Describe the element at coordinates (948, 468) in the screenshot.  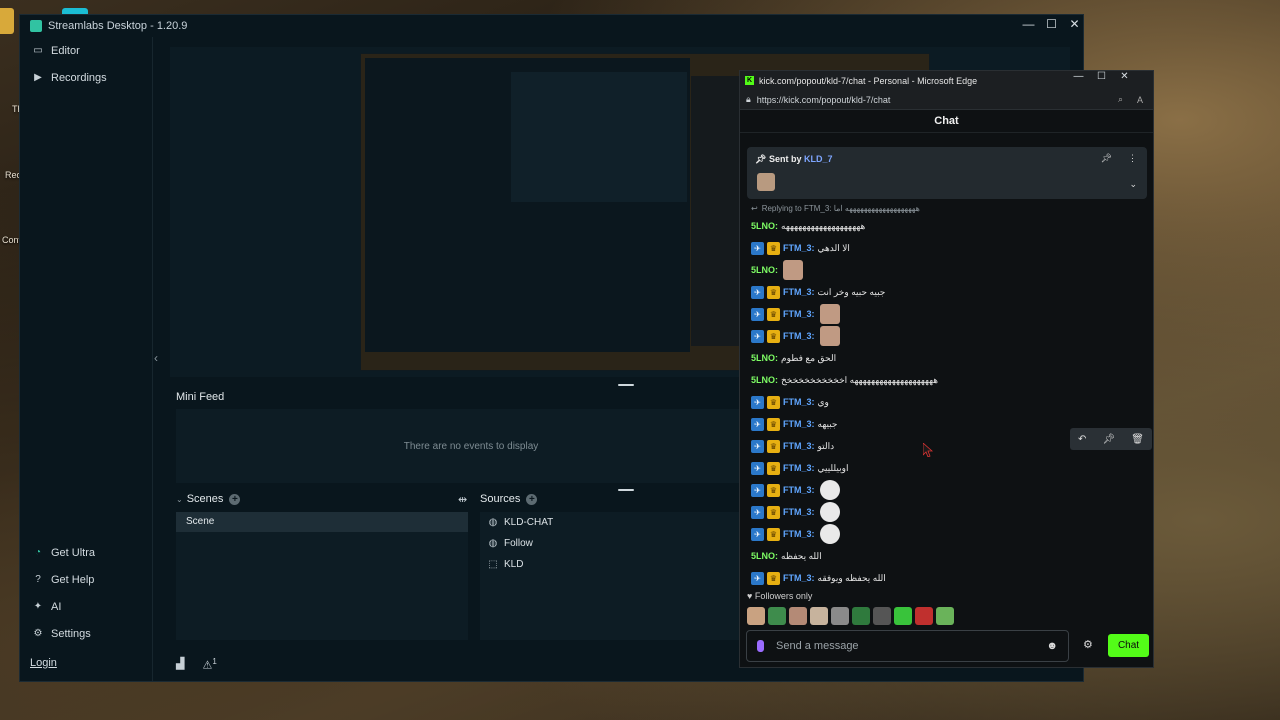
I see `chat-message: ✈ ♛ FTM_3: اوبيللييي` at that location.